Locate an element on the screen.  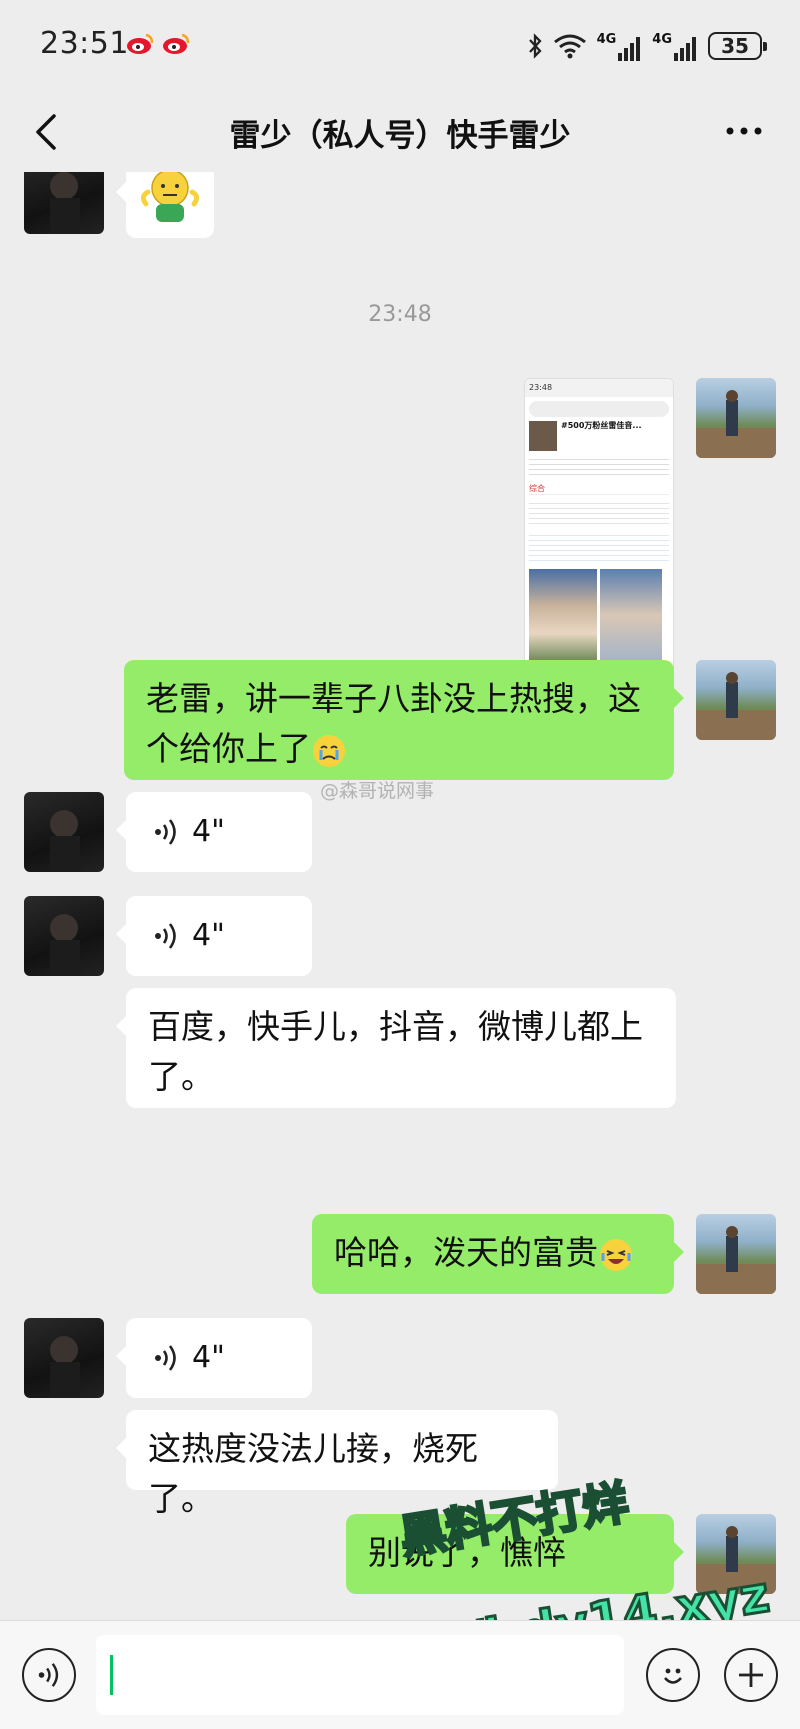
plus-icon is located at coordinates (751, 1675).